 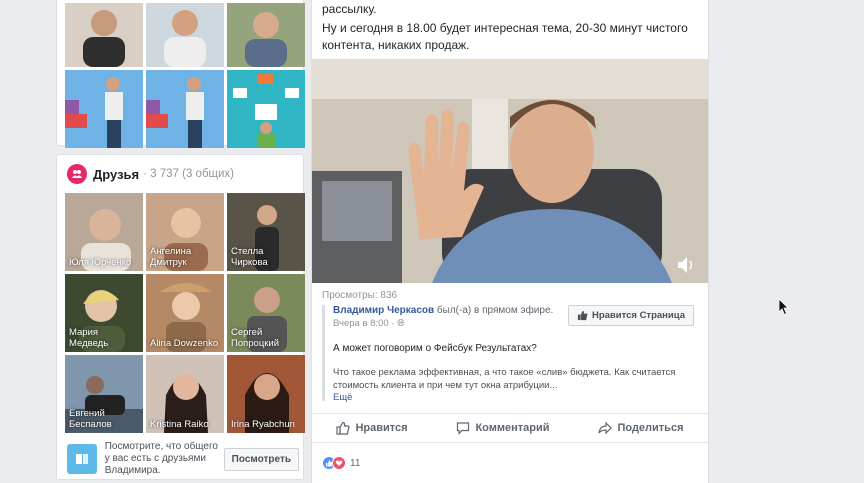 I want to click on friend-name: Irina Ryabchun, so click(x=267, y=424).